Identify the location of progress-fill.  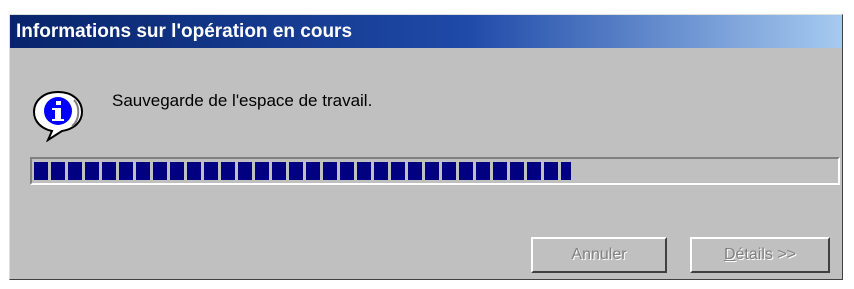
(302, 171).